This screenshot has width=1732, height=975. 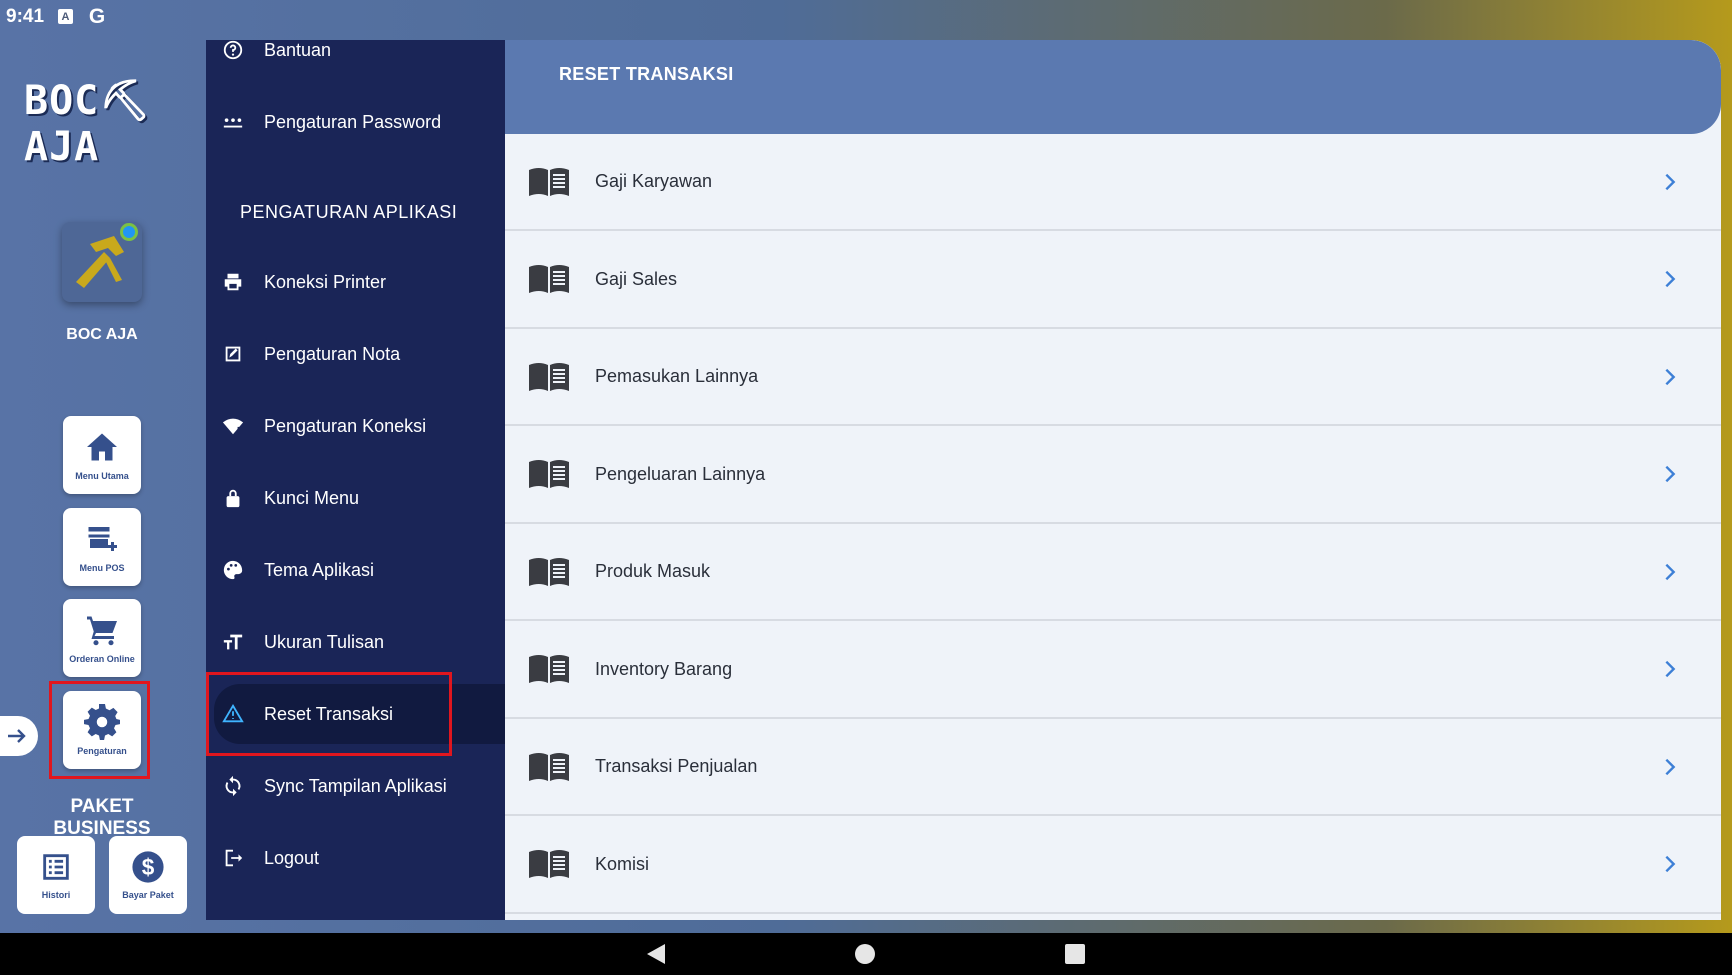 What do you see at coordinates (664, 668) in the screenshot?
I see `list-item-label: Inventory Barang` at bounding box center [664, 668].